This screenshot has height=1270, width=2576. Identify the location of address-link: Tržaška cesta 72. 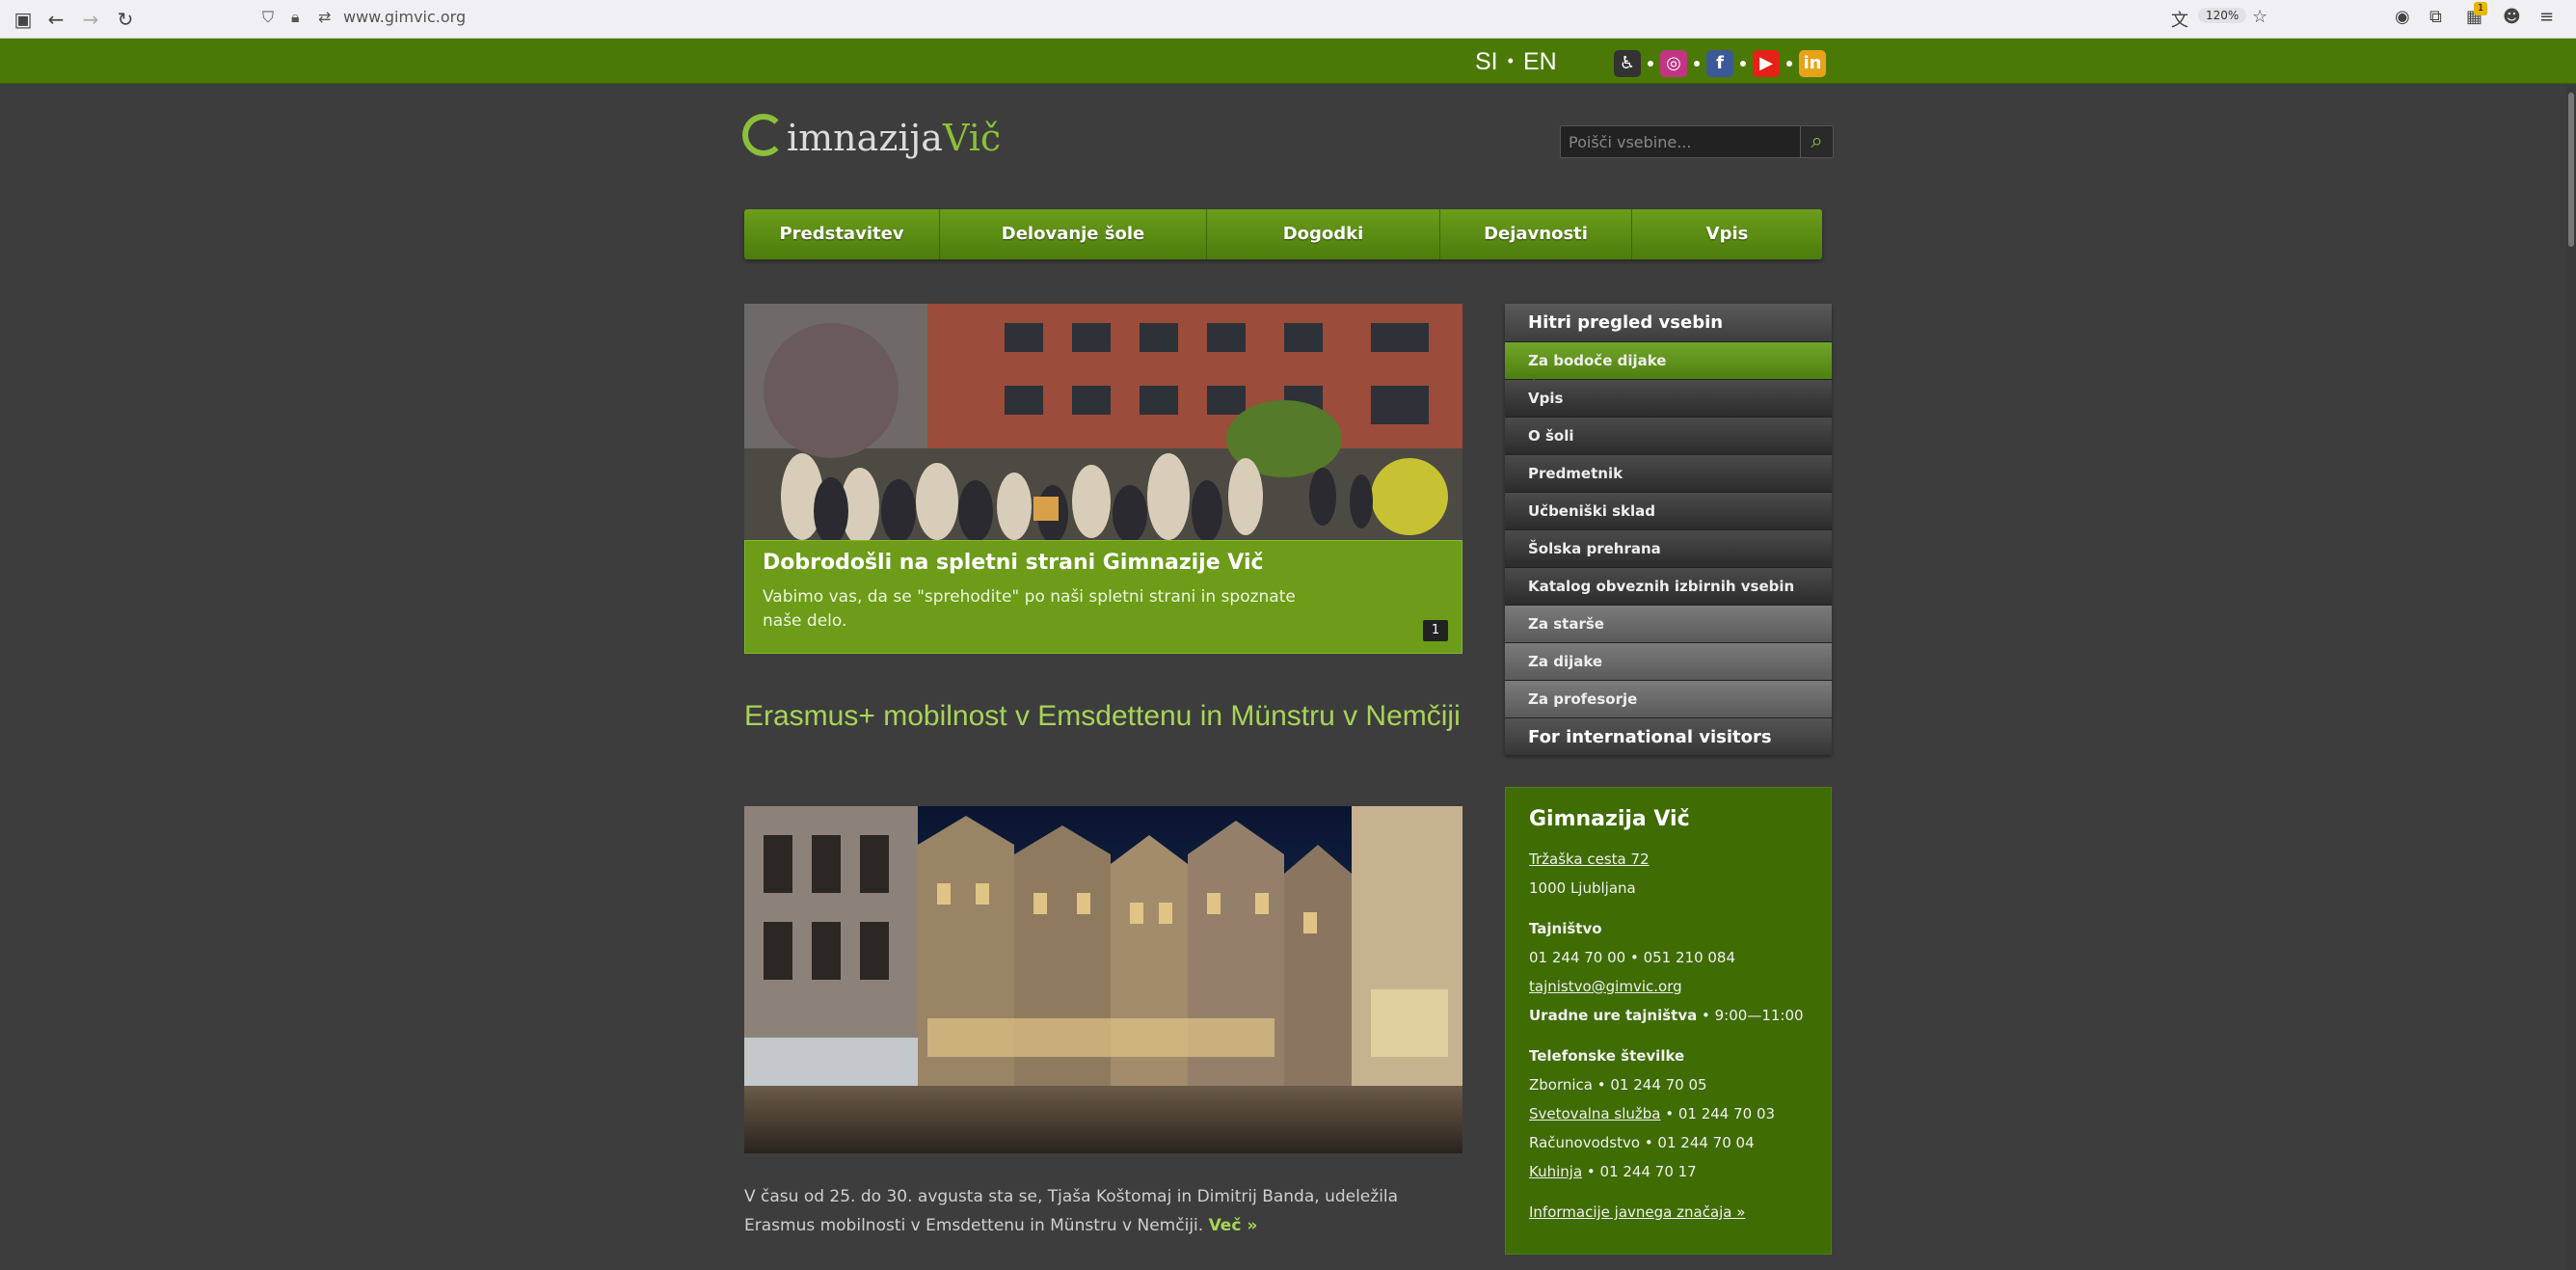
(1669, 859).